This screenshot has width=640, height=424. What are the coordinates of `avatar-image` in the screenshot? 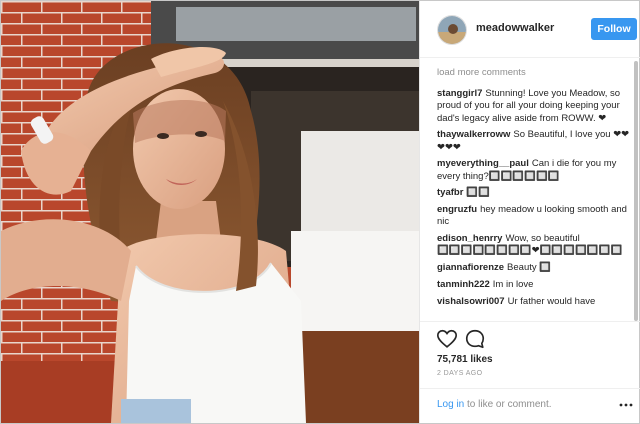 It's located at (452, 30).